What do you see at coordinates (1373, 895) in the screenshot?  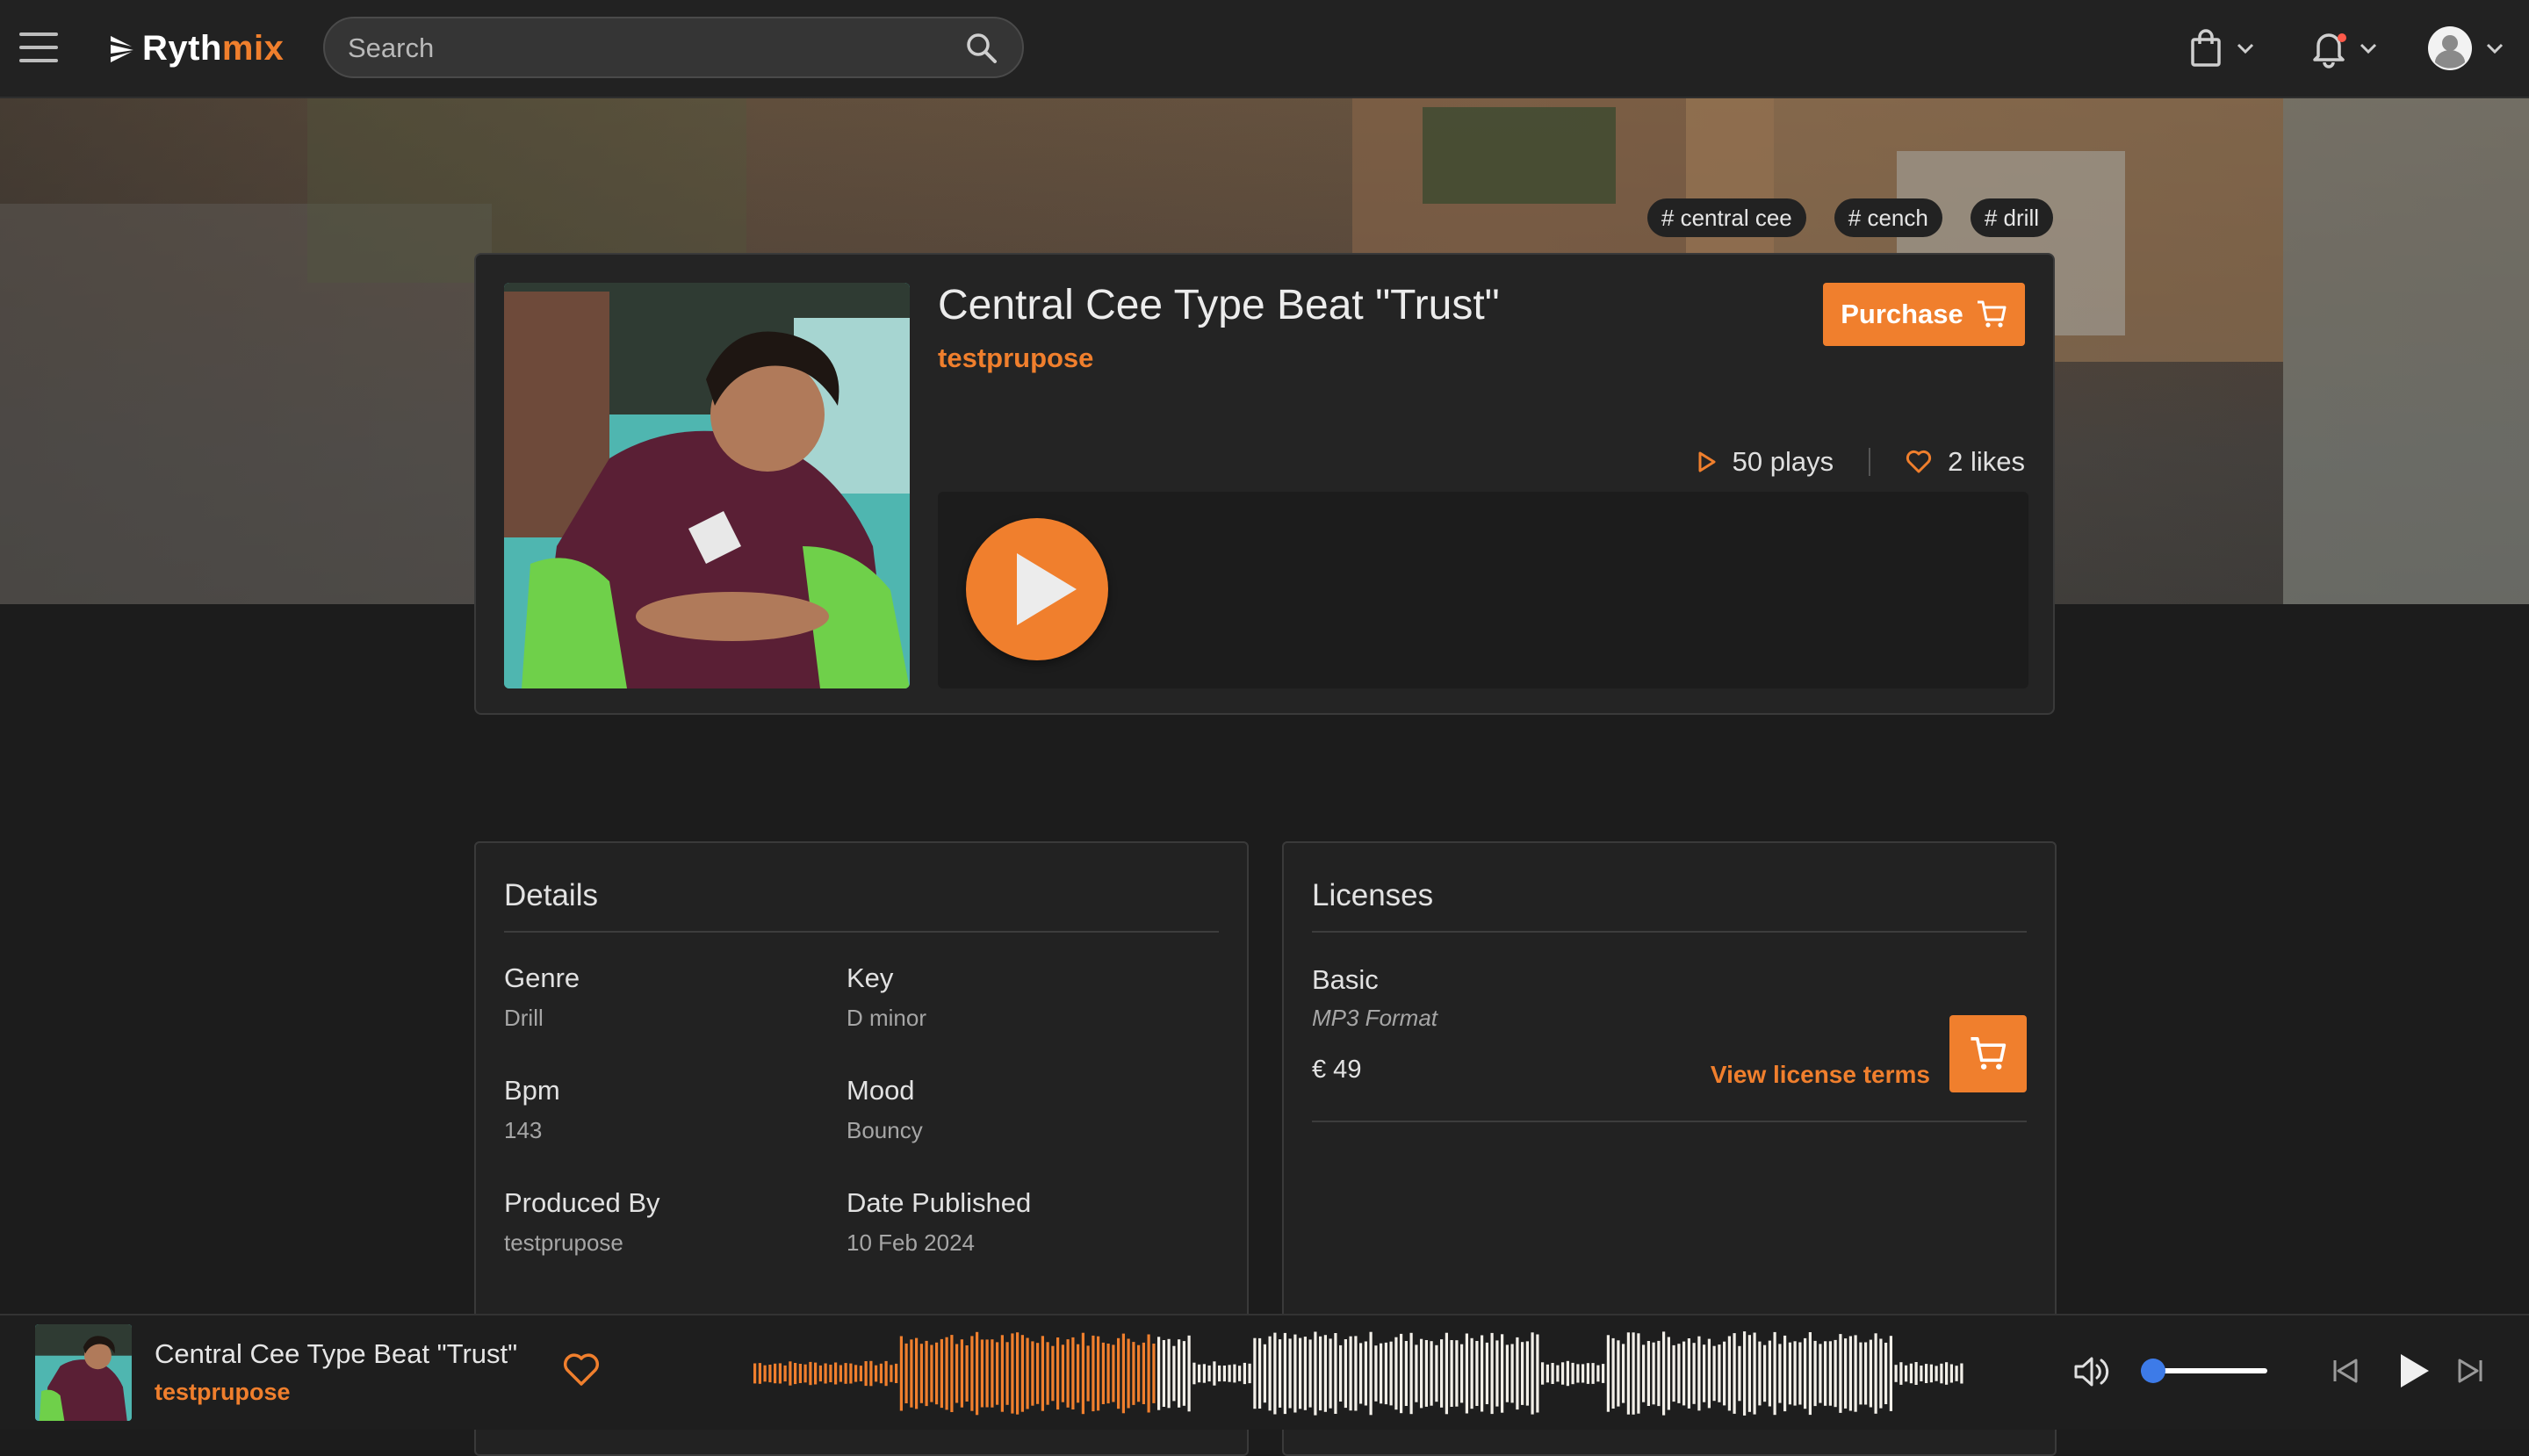 I see `licenses-heading: Licenses` at bounding box center [1373, 895].